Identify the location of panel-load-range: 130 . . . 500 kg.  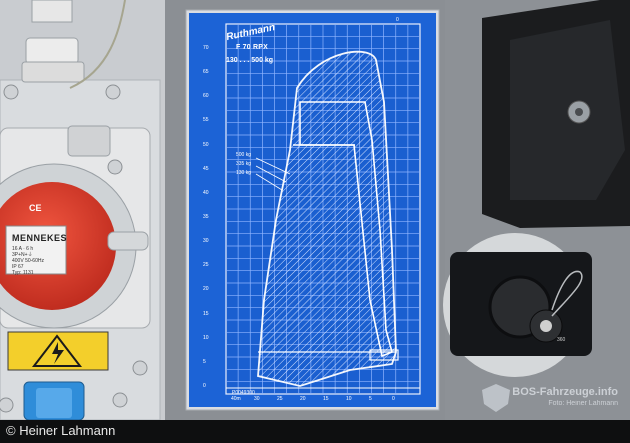
(250, 60).